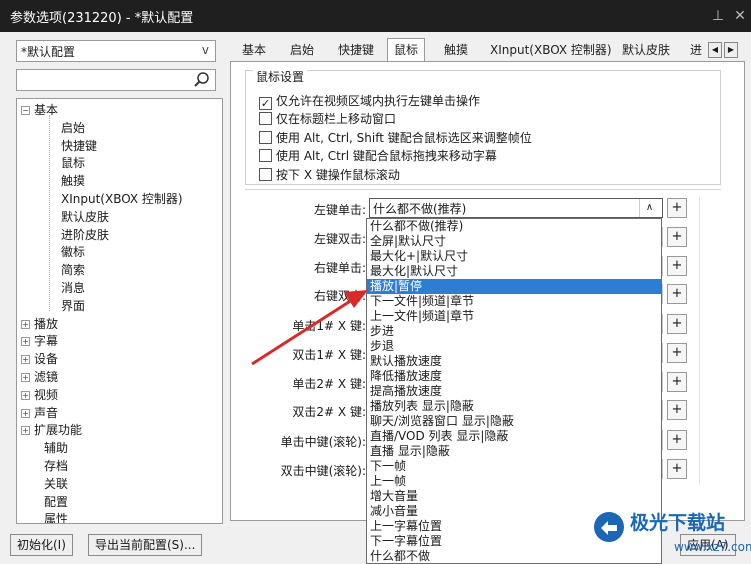 This screenshot has width=751, height=564. Describe the element at coordinates (327, 119) in the screenshot. I see `option-move-by-titlebar: 仅在标题栏上移动窗口` at that location.